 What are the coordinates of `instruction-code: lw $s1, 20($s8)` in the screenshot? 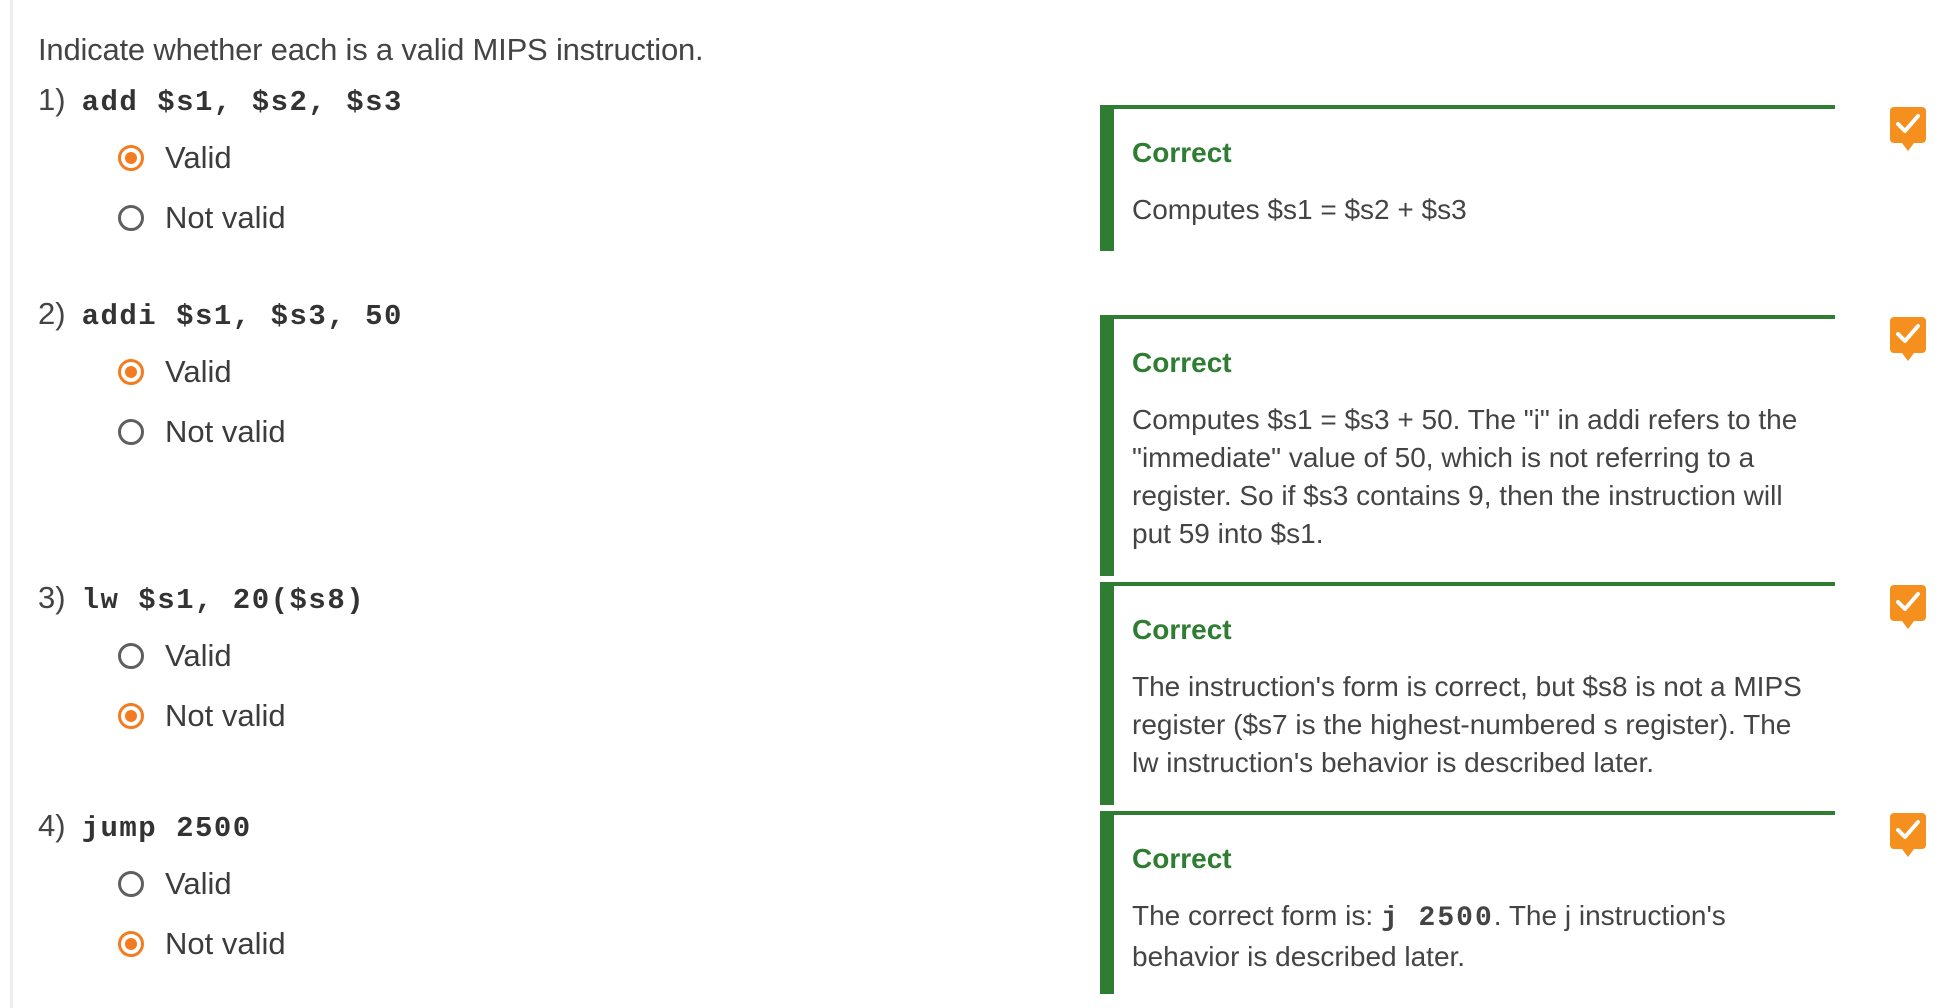 It's located at (223, 600).